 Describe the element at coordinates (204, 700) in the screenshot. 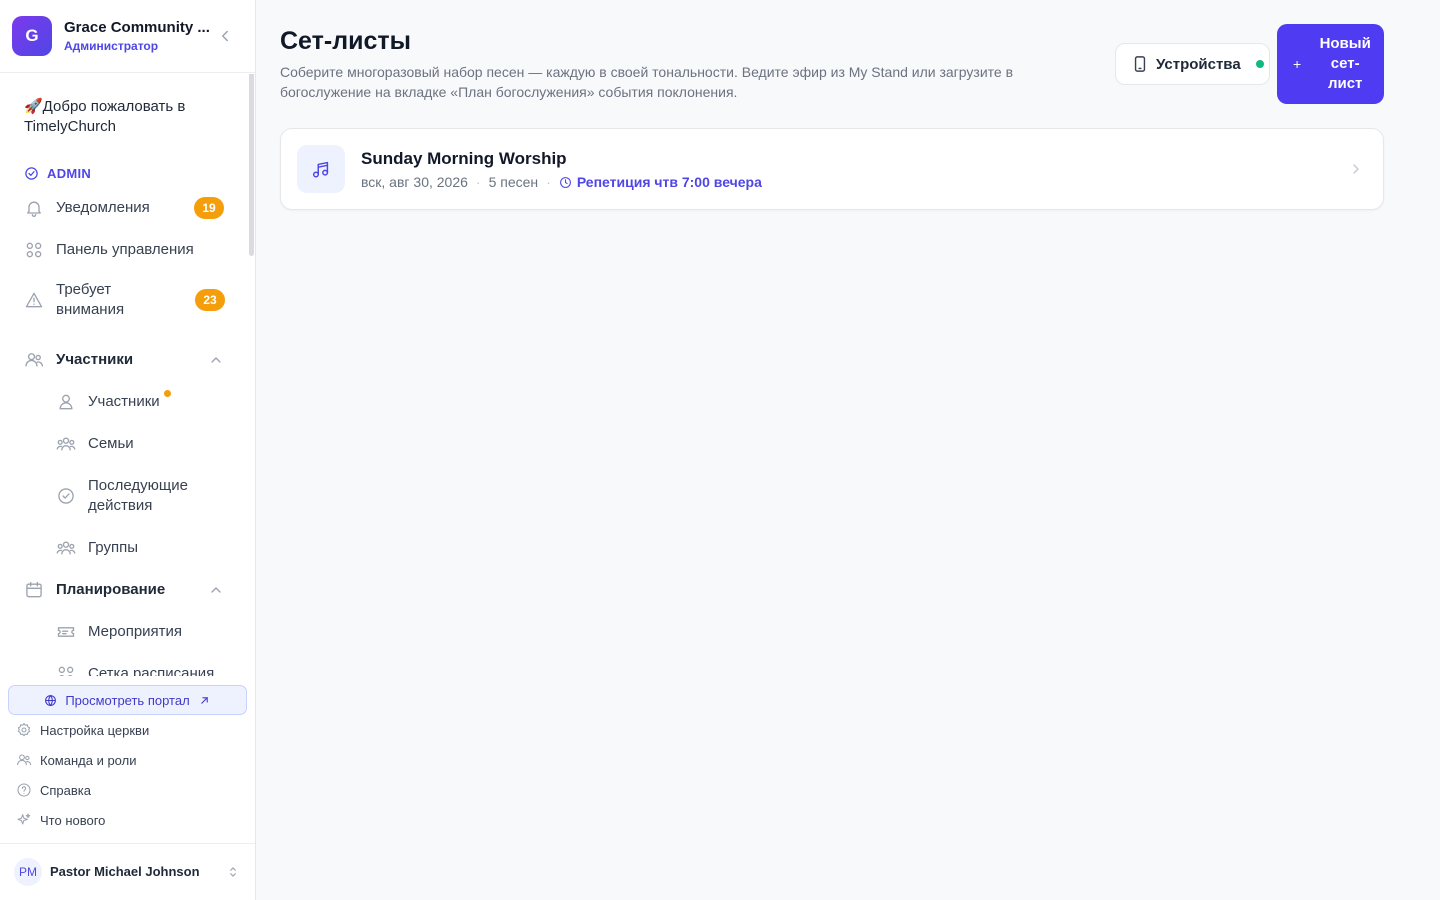

I see `external-link-icon` at that location.